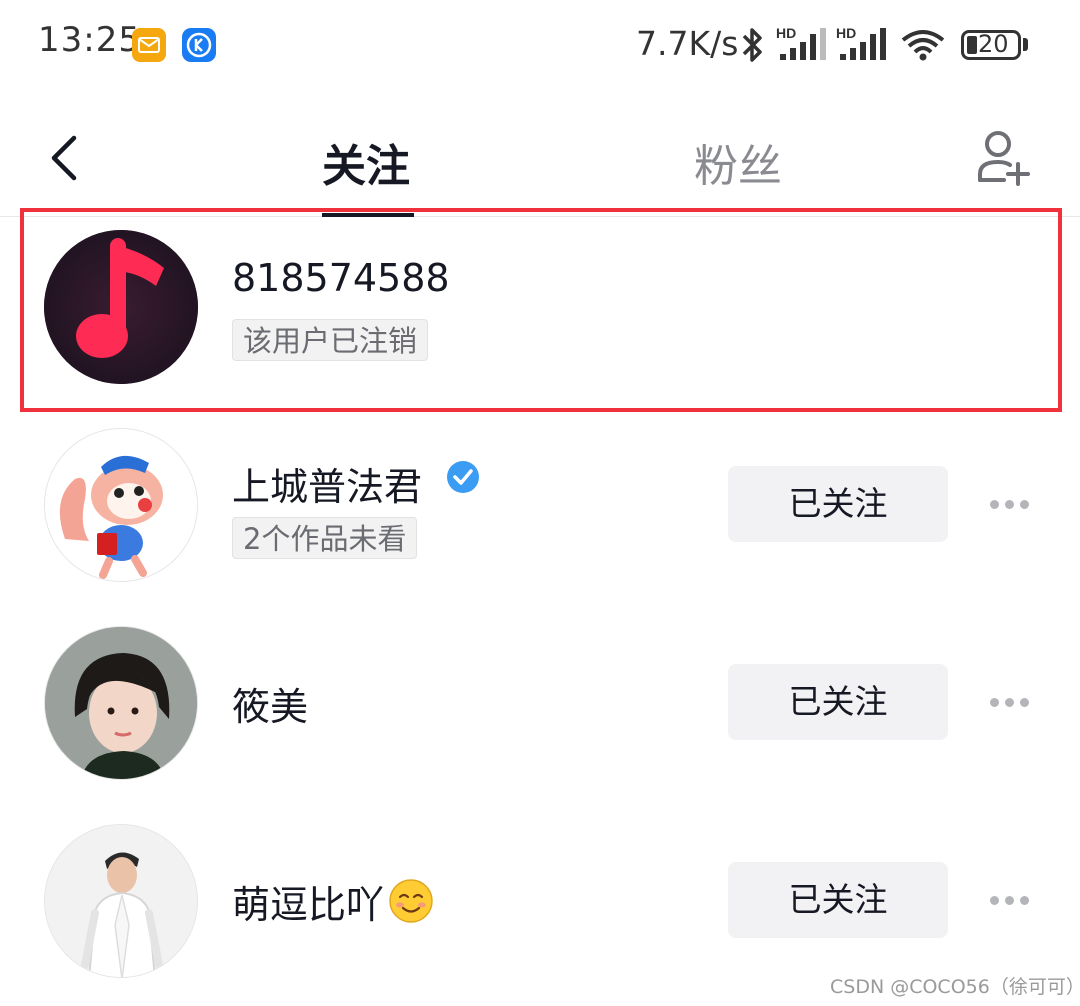 This screenshot has height=1006, width=1080. What do you see at coordinates (308, 905) in the screenshot?
I see `username-text: 萌逗比吖` at bounding box center [308, 905].